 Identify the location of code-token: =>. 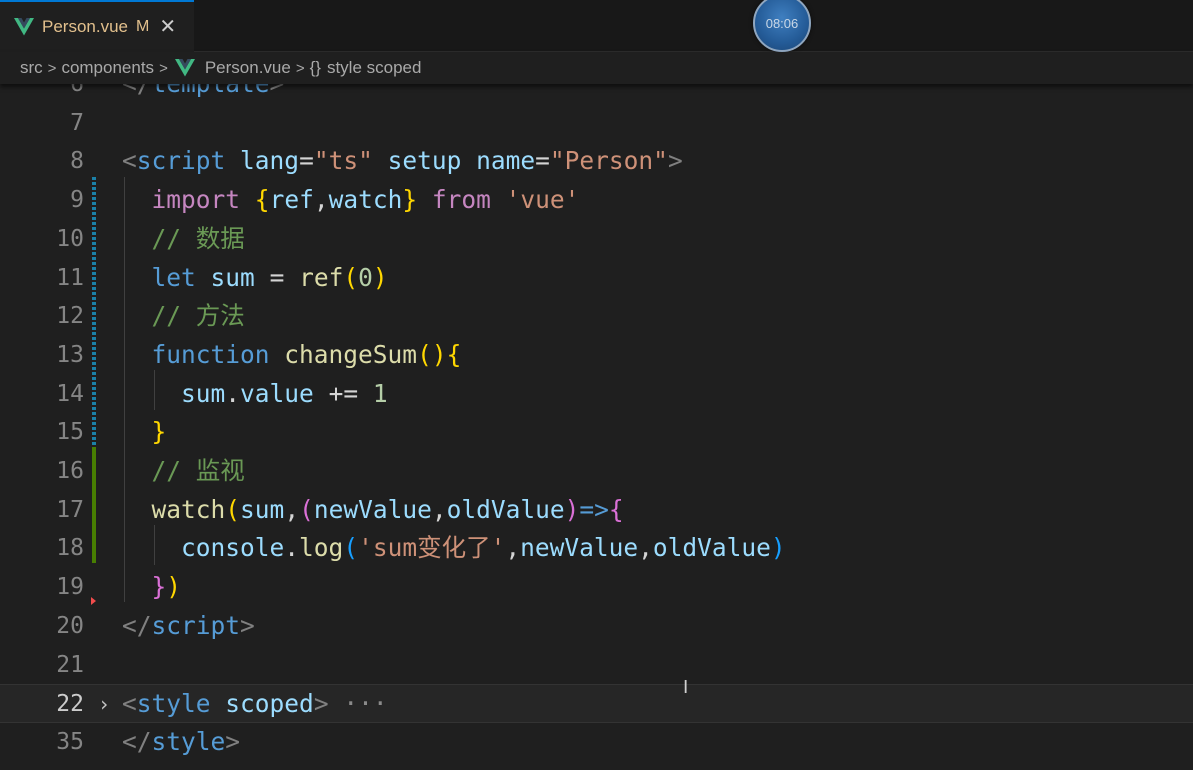
(594, 509).